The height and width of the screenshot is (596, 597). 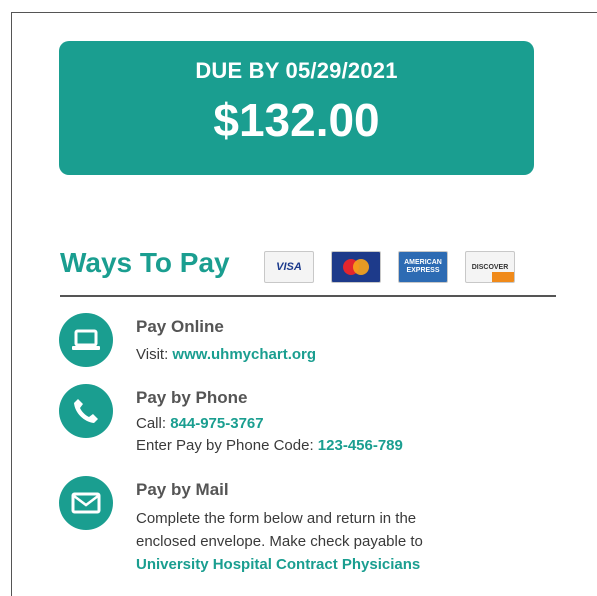 What do you see at coordinates (182, 489) in the screenshot?
I see `pay-by-mail-title: Pay by Mail` at bounding box center [182, 489].